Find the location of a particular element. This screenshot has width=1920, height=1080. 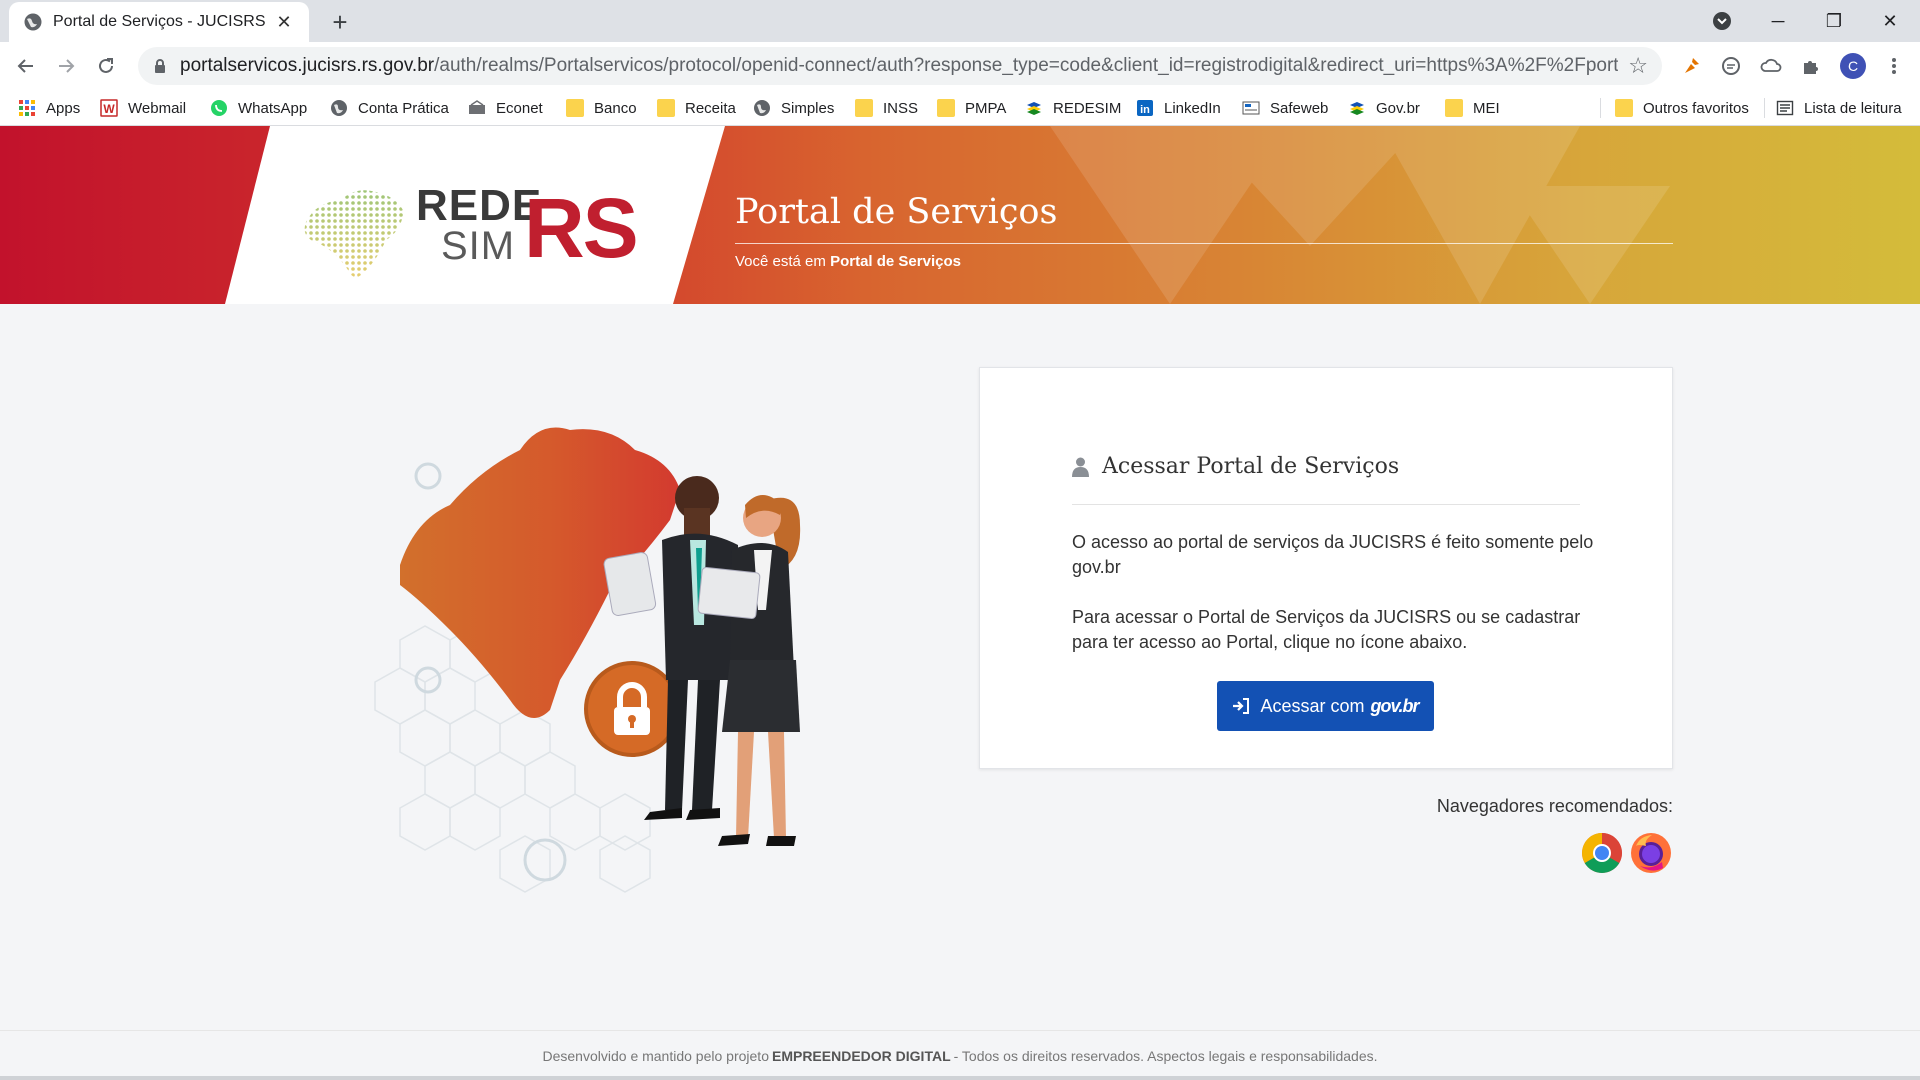

extension-pin-icon is located at coordinates (1691, 66).